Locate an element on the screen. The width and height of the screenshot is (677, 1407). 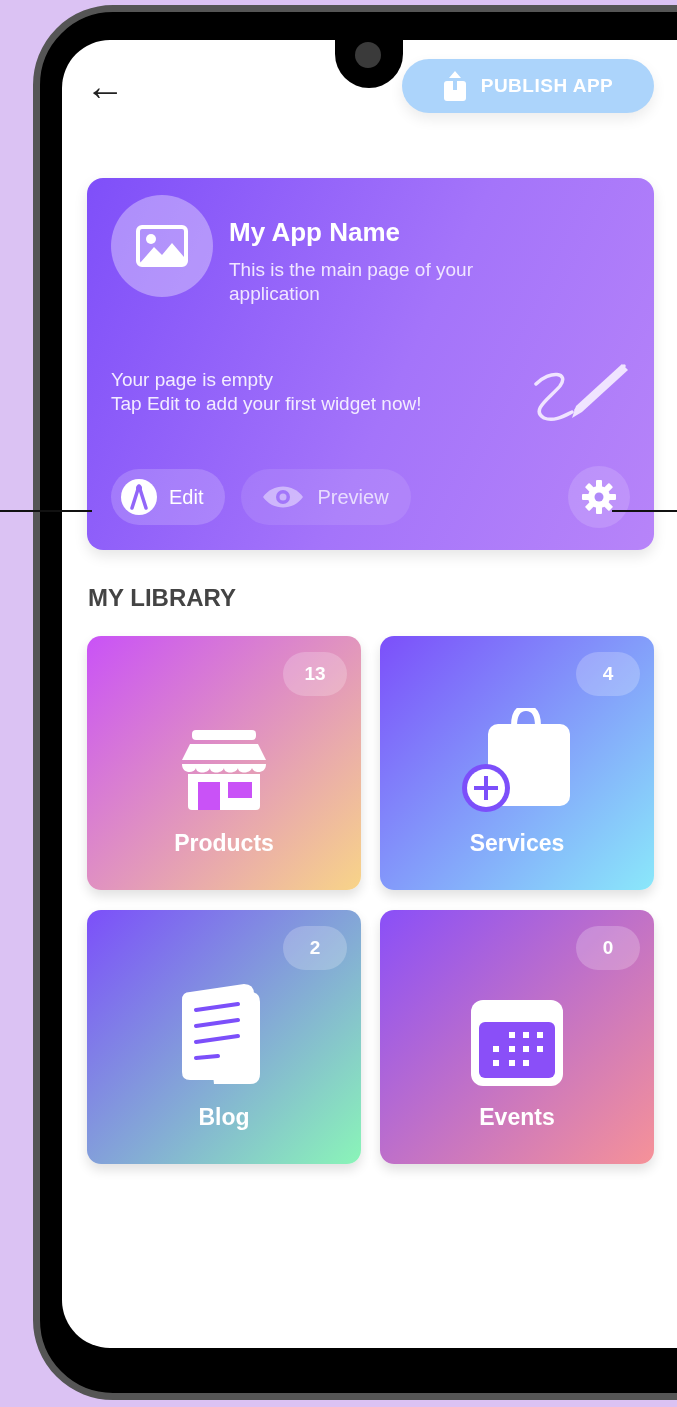
count-badge: 4 is located at coordinates (608, 674).